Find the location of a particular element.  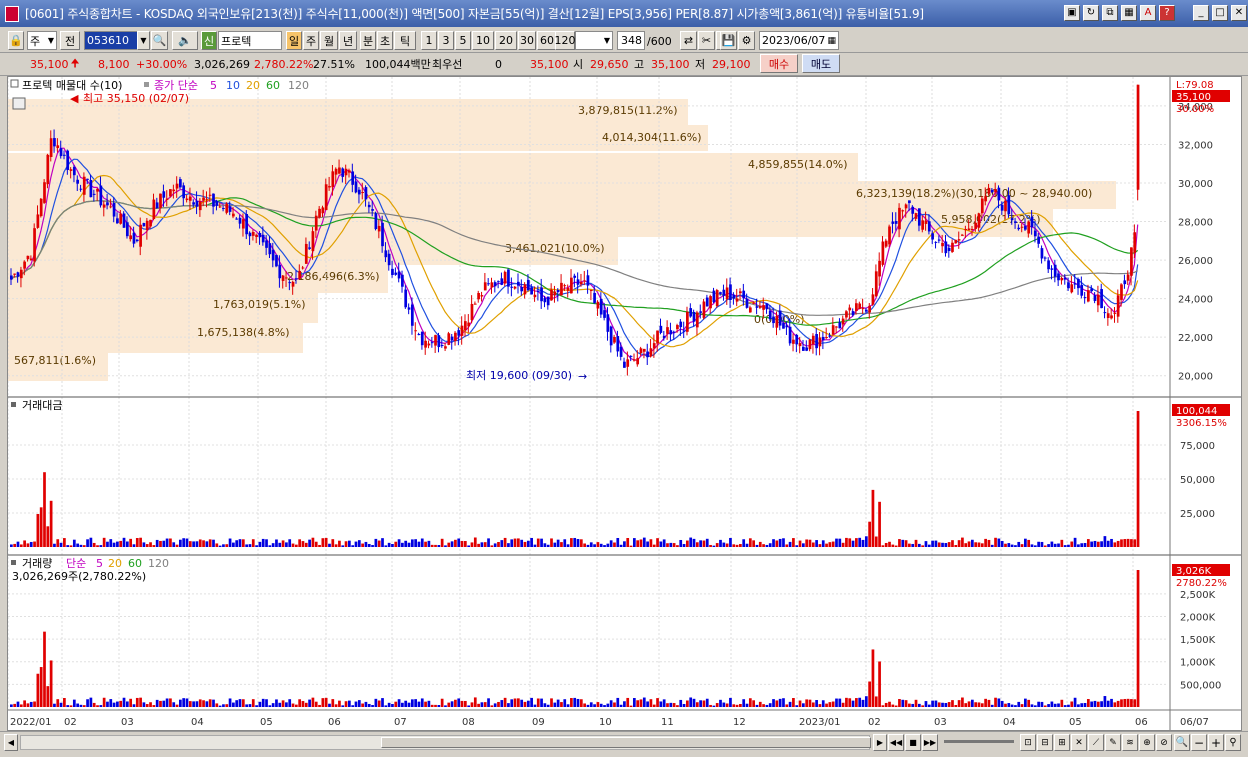

restore-layout-icon: ▣ is located at coordinates (1072, 13).